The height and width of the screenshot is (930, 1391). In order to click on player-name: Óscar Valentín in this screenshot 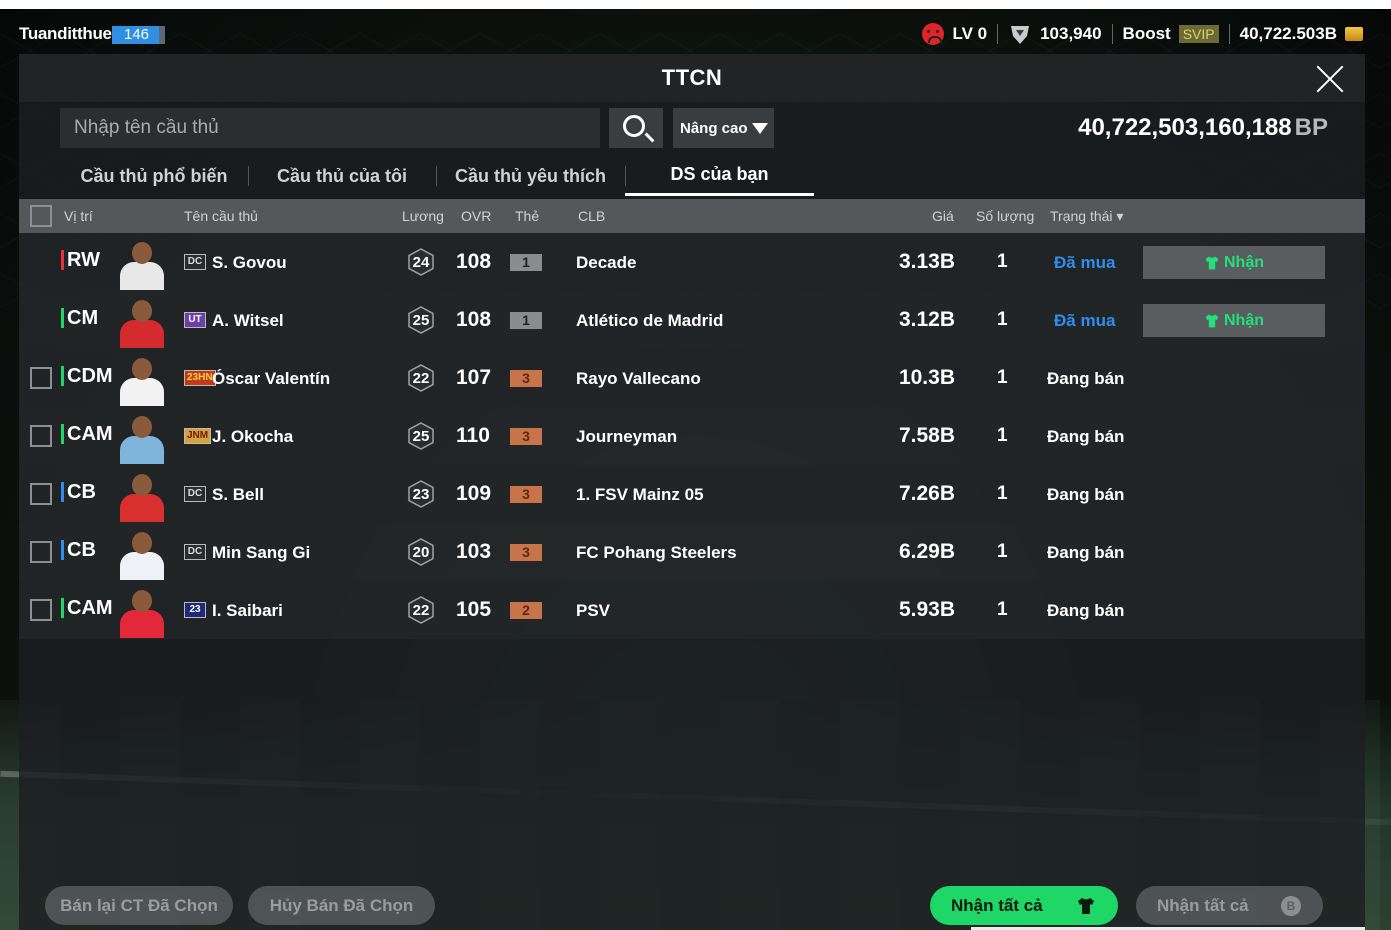, I will do `click(271, 379)`.